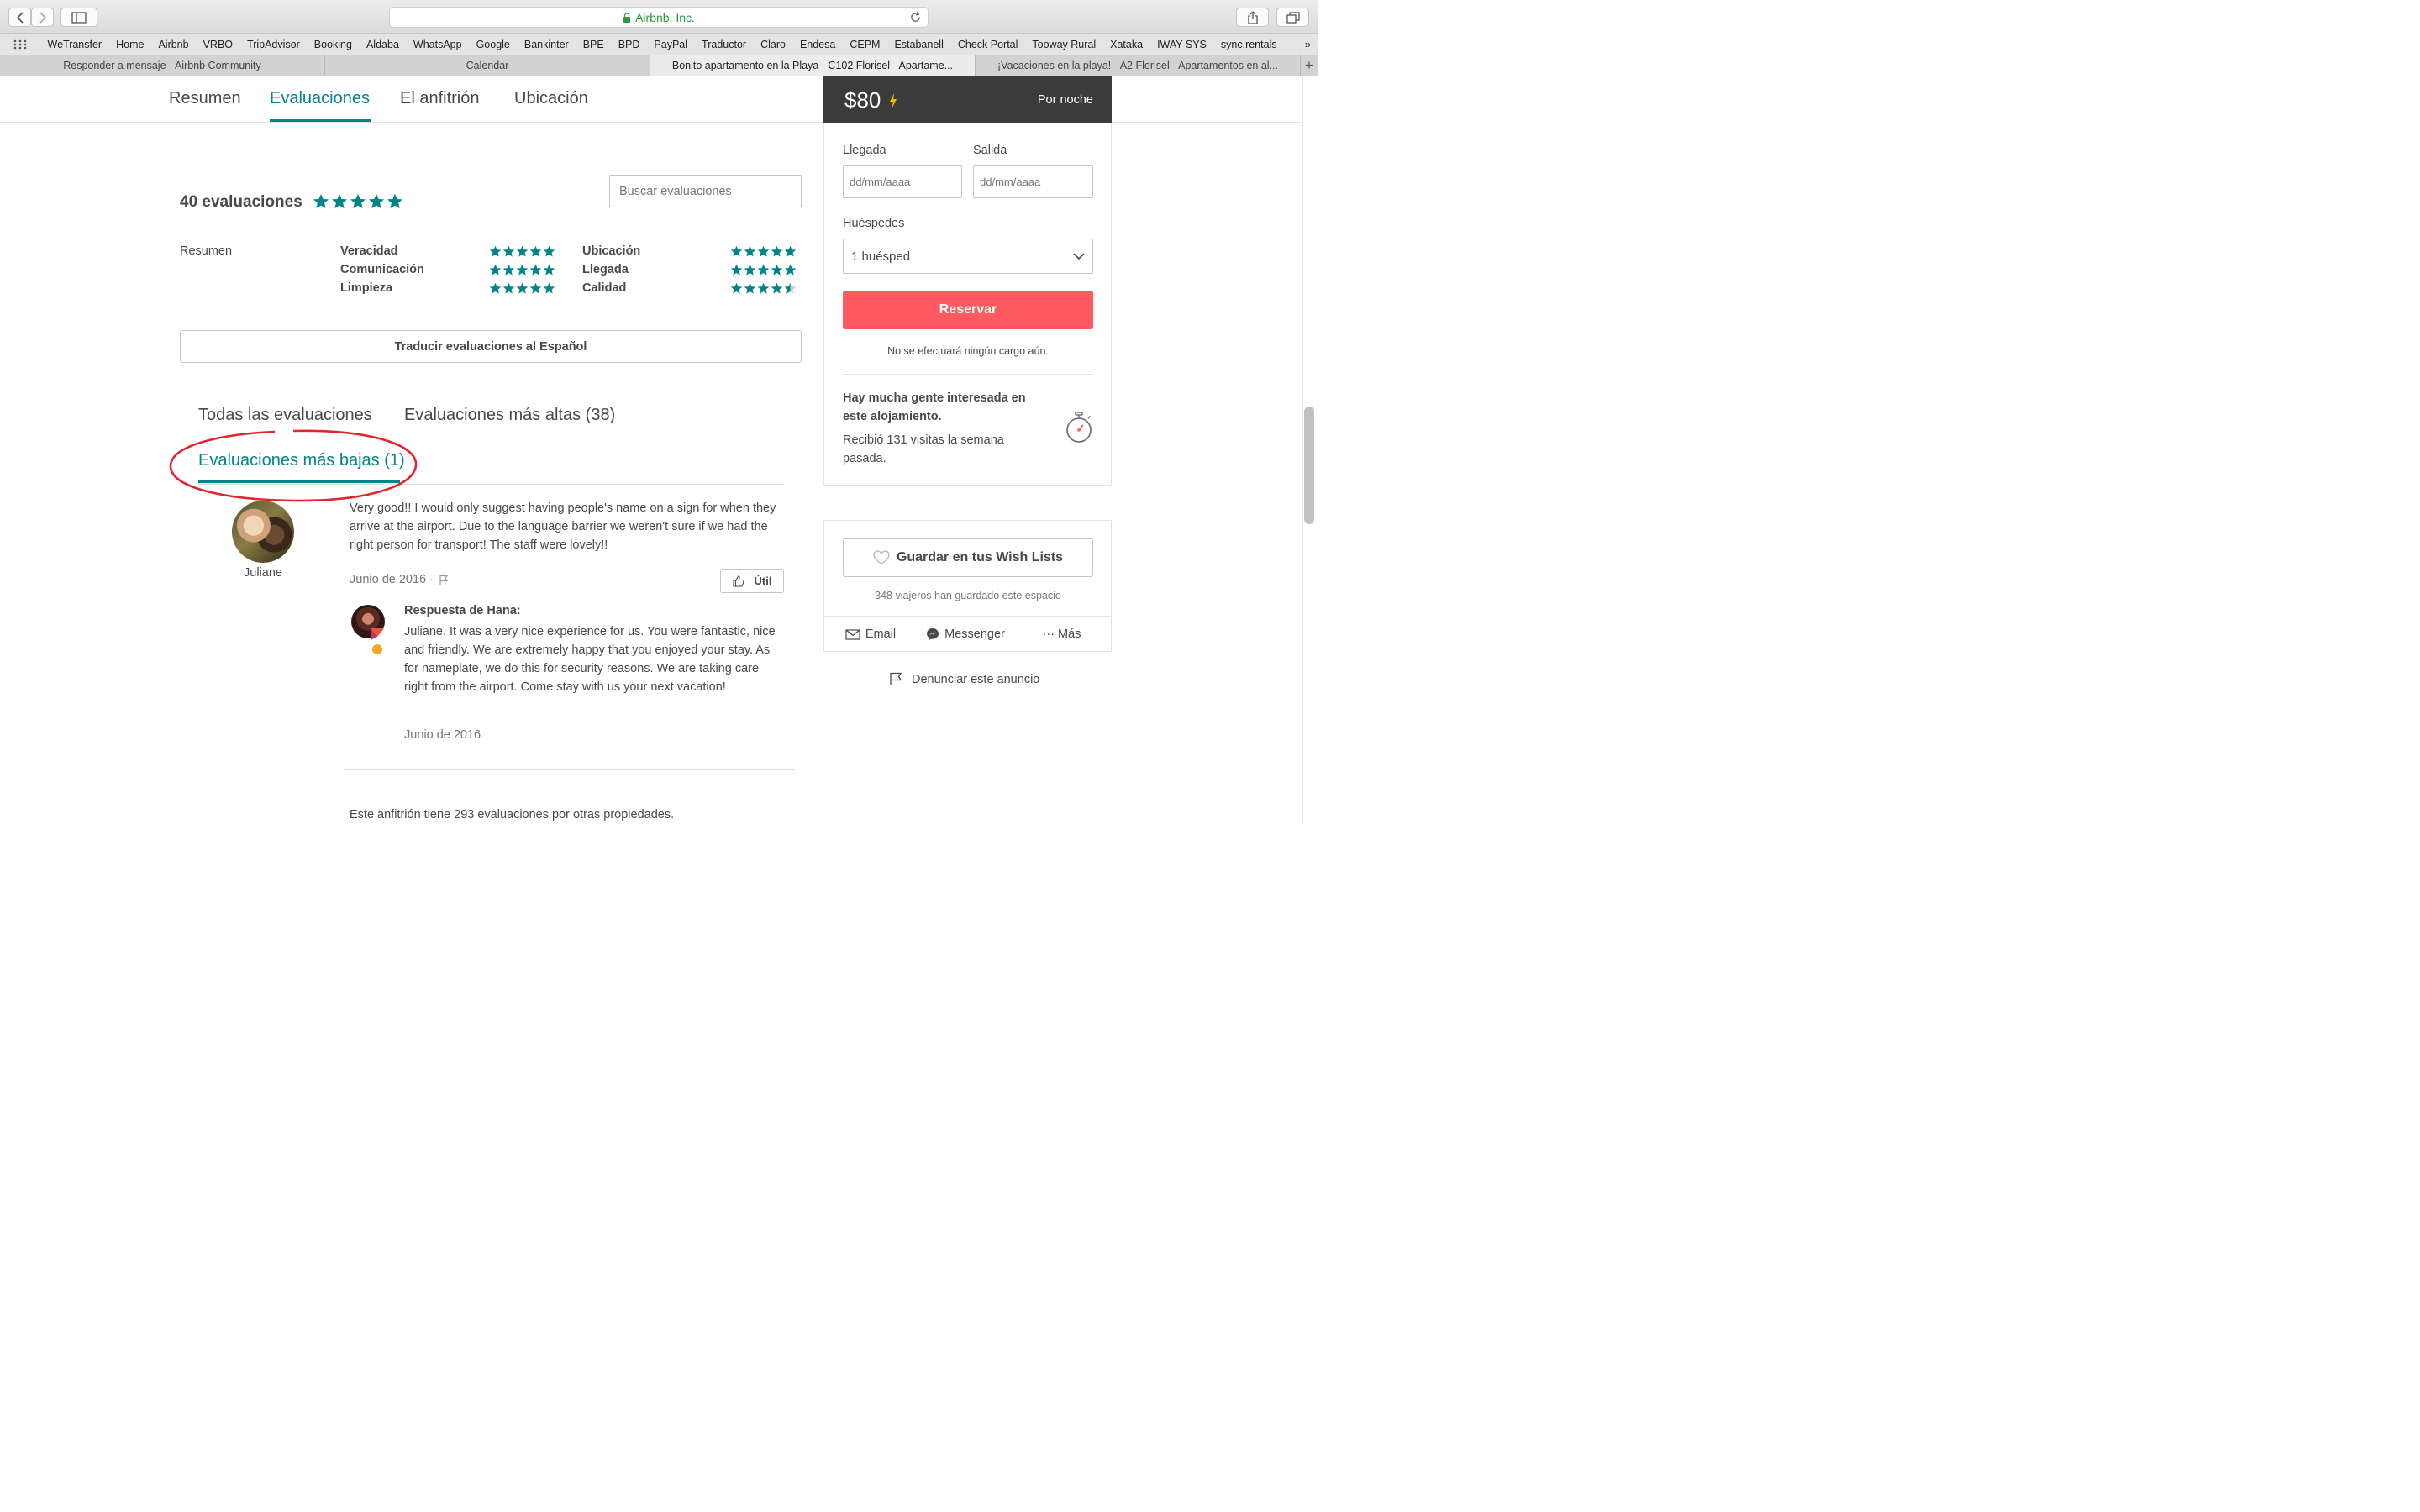  Describe the element at coordinates (817, 44) in the screenshot. I see `bookmark-item: Endesa` at that location.